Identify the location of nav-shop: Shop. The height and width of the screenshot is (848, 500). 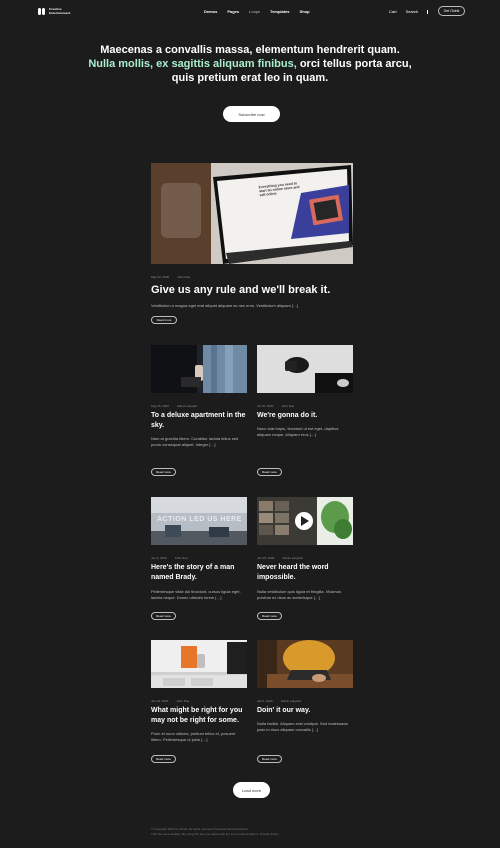
(305, 11).